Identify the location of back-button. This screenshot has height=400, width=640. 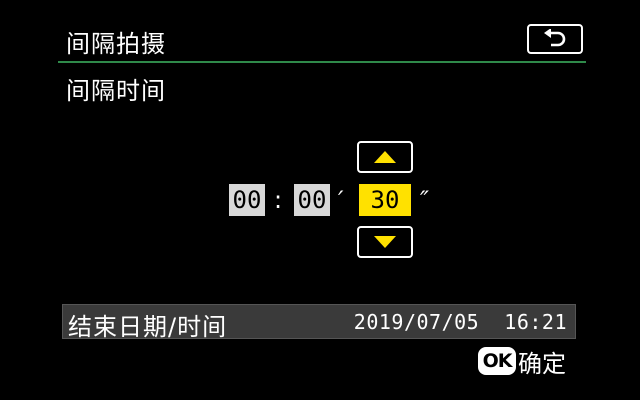
(555, 39).